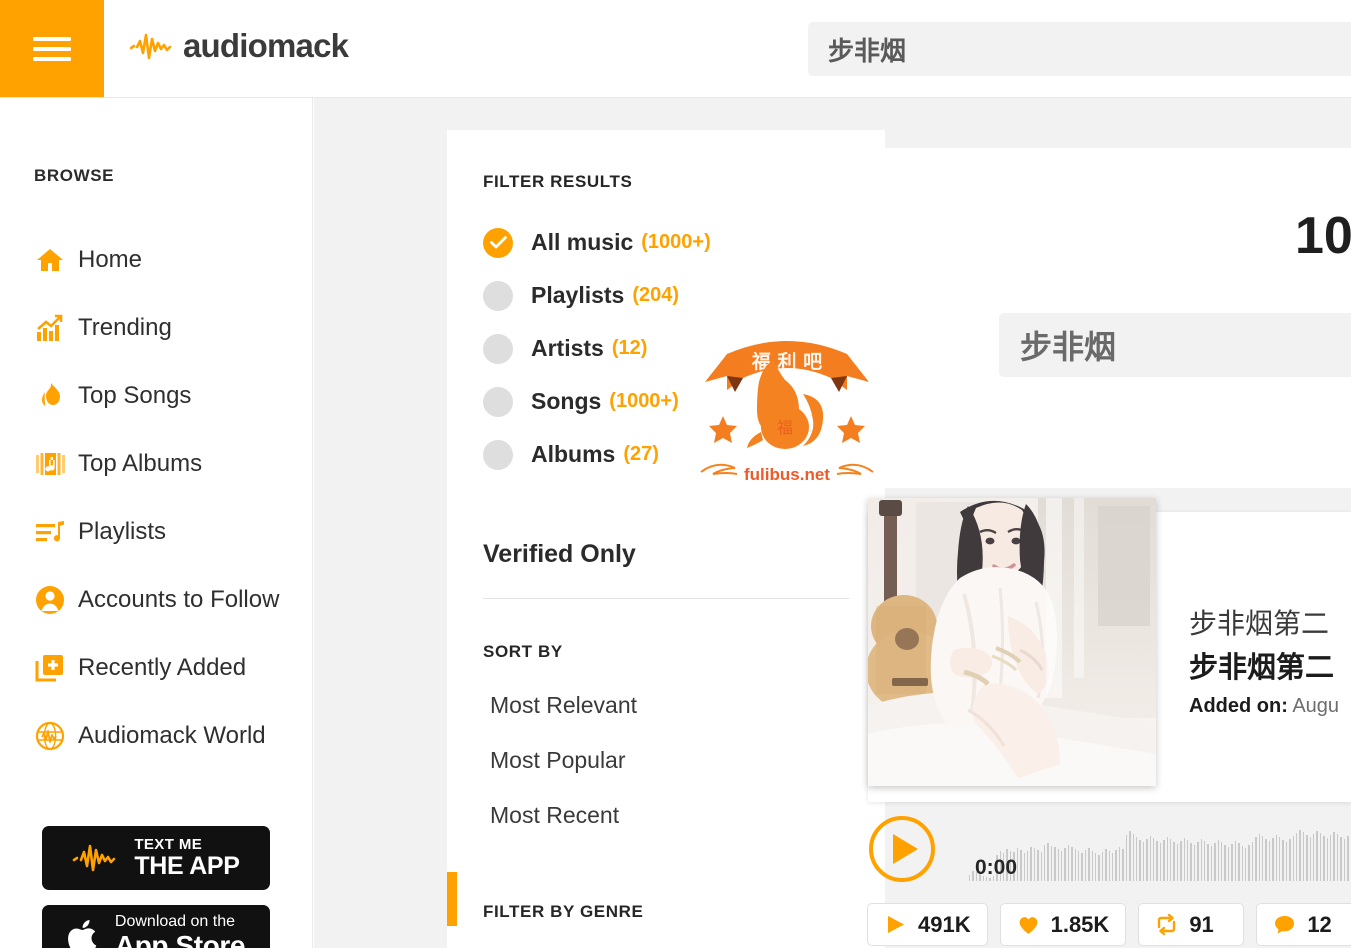 Image resolution: width=1351 pixels, height=948 pixels. I want to click on waveform-scrubber, so click(1160, 855).